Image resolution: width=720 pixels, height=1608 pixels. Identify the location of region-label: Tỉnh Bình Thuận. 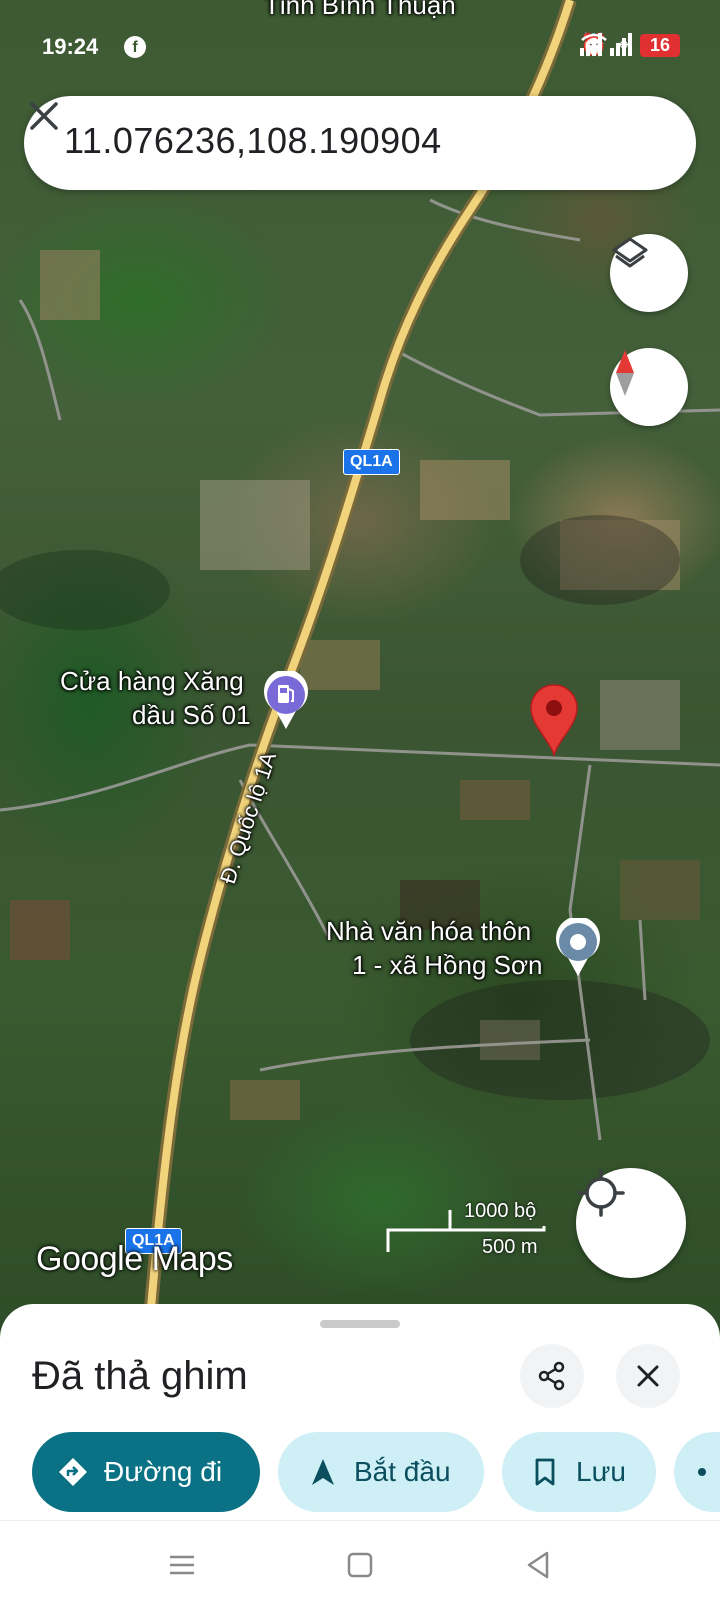
(360, 10).